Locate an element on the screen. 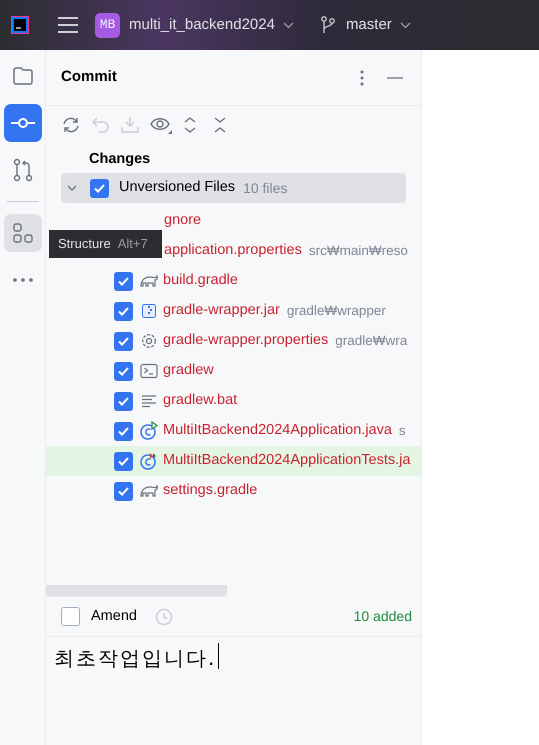 The width and height of the screenshot is (539, 745). structure-icon is located at coordinates (23, 233).